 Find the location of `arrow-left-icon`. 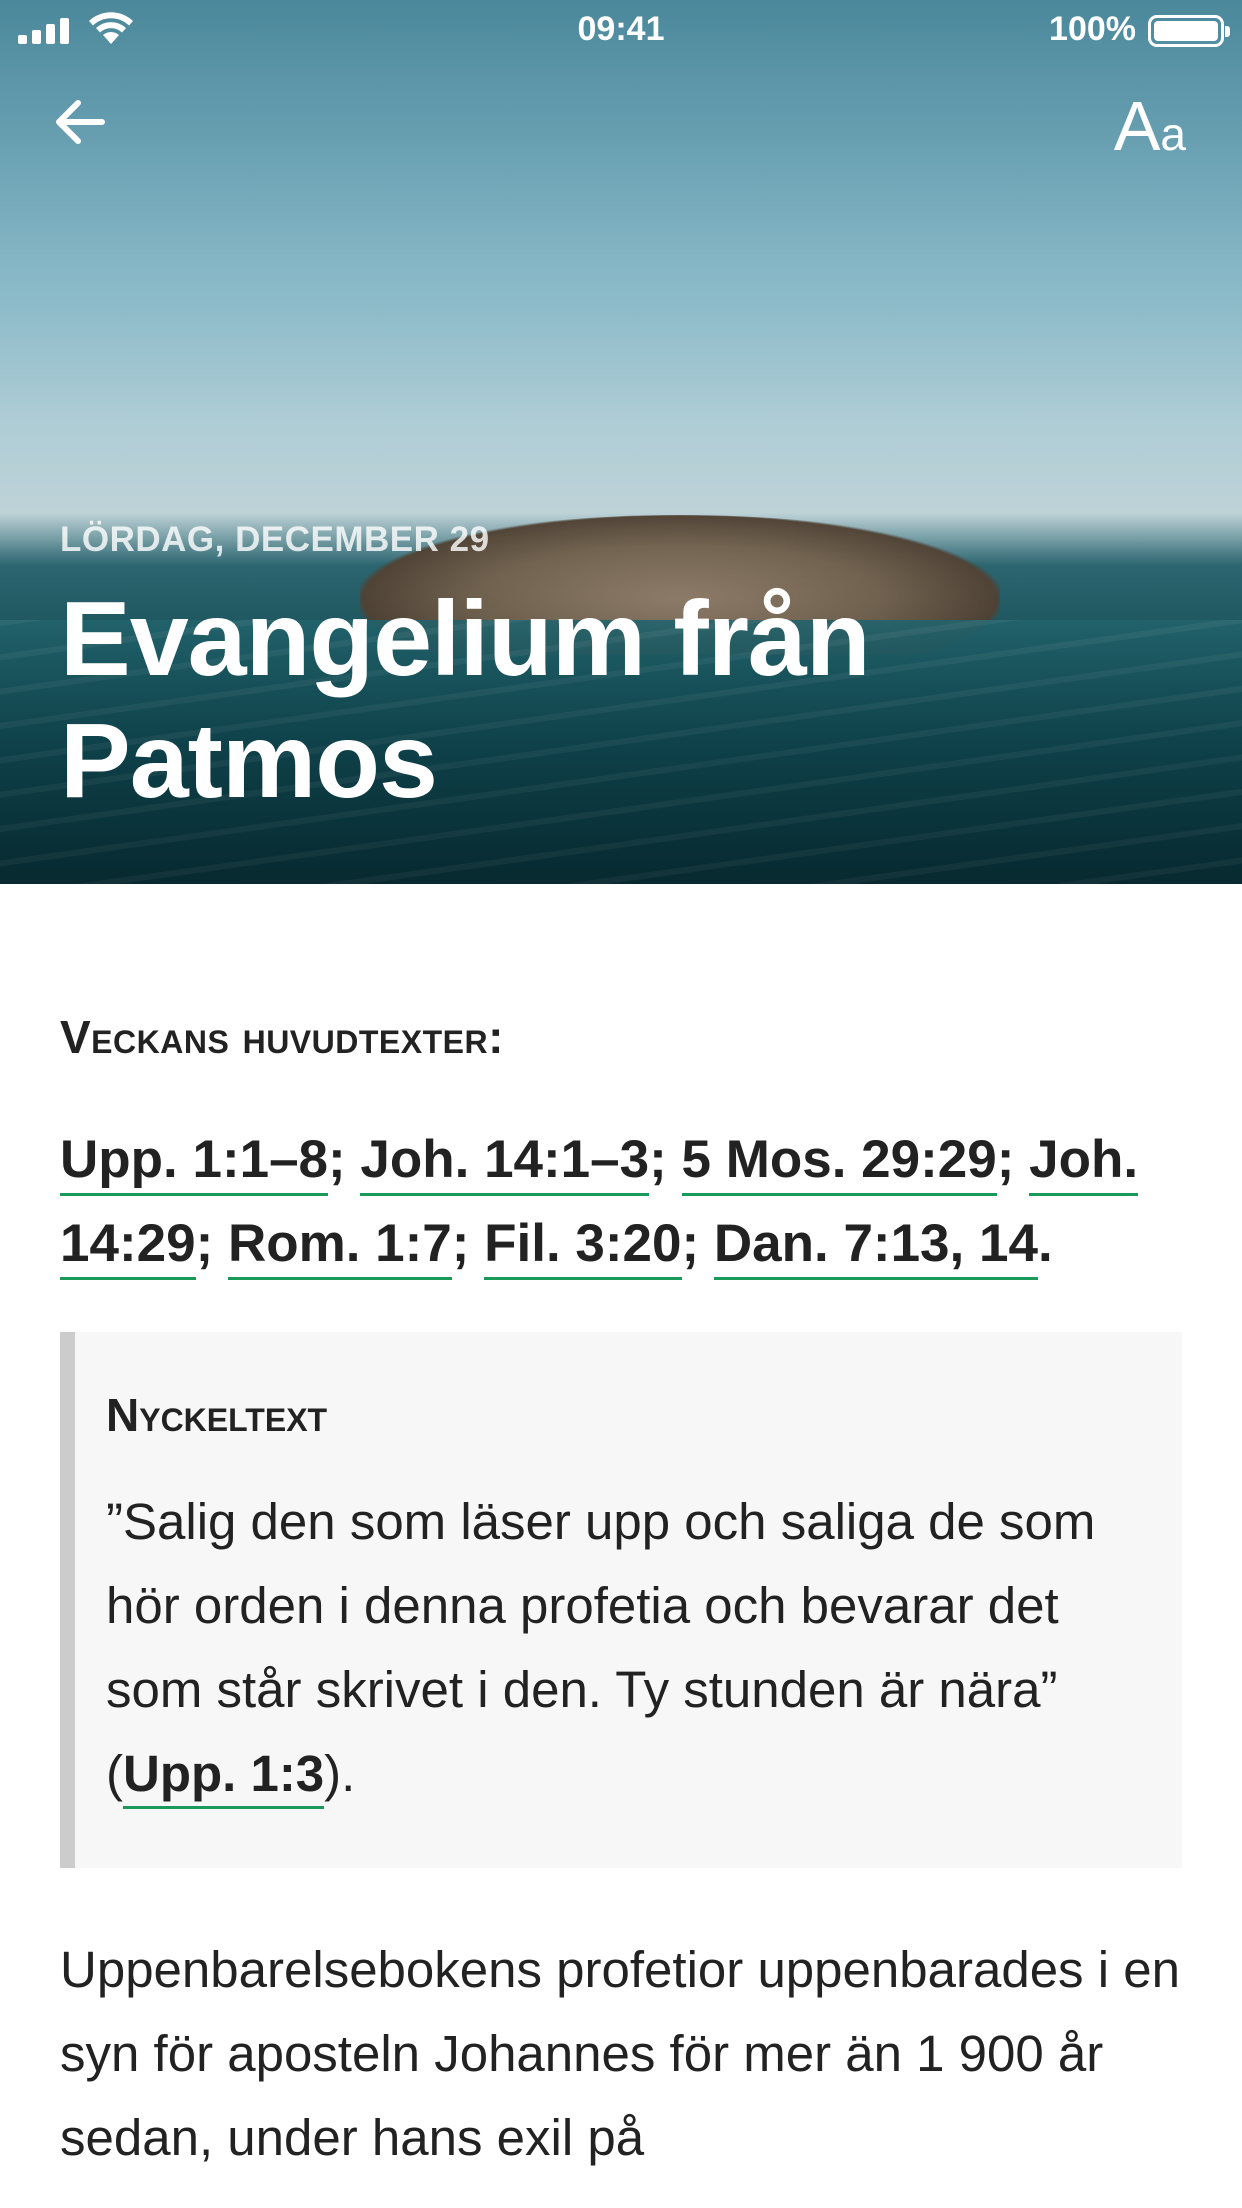

arrow-left-icon is located at coordinates (80, 122).